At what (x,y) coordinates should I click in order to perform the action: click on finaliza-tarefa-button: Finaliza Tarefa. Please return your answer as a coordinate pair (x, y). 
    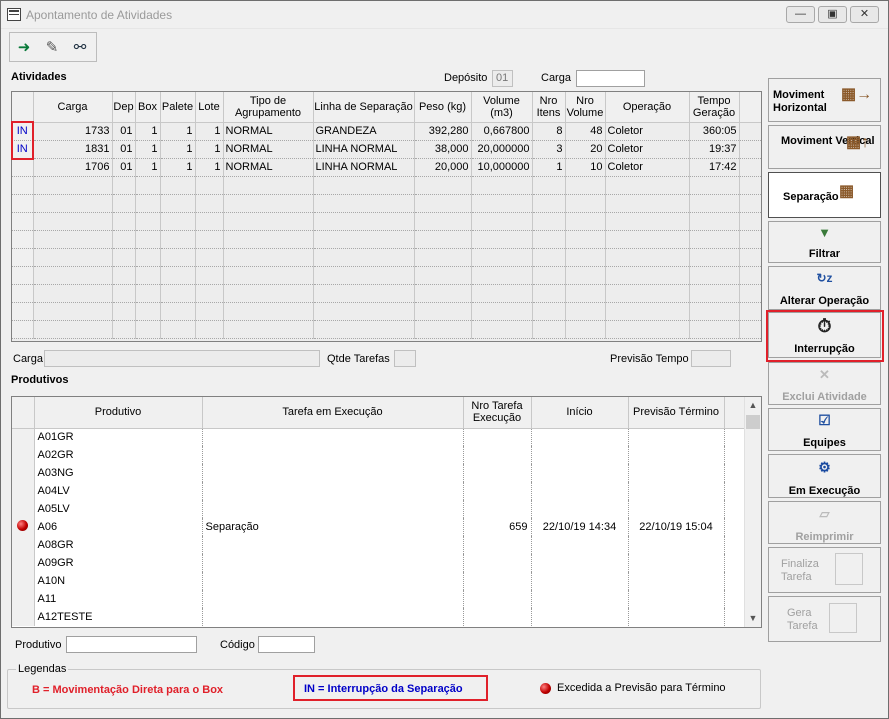
    Looking at the image, I should click on (824, 570).